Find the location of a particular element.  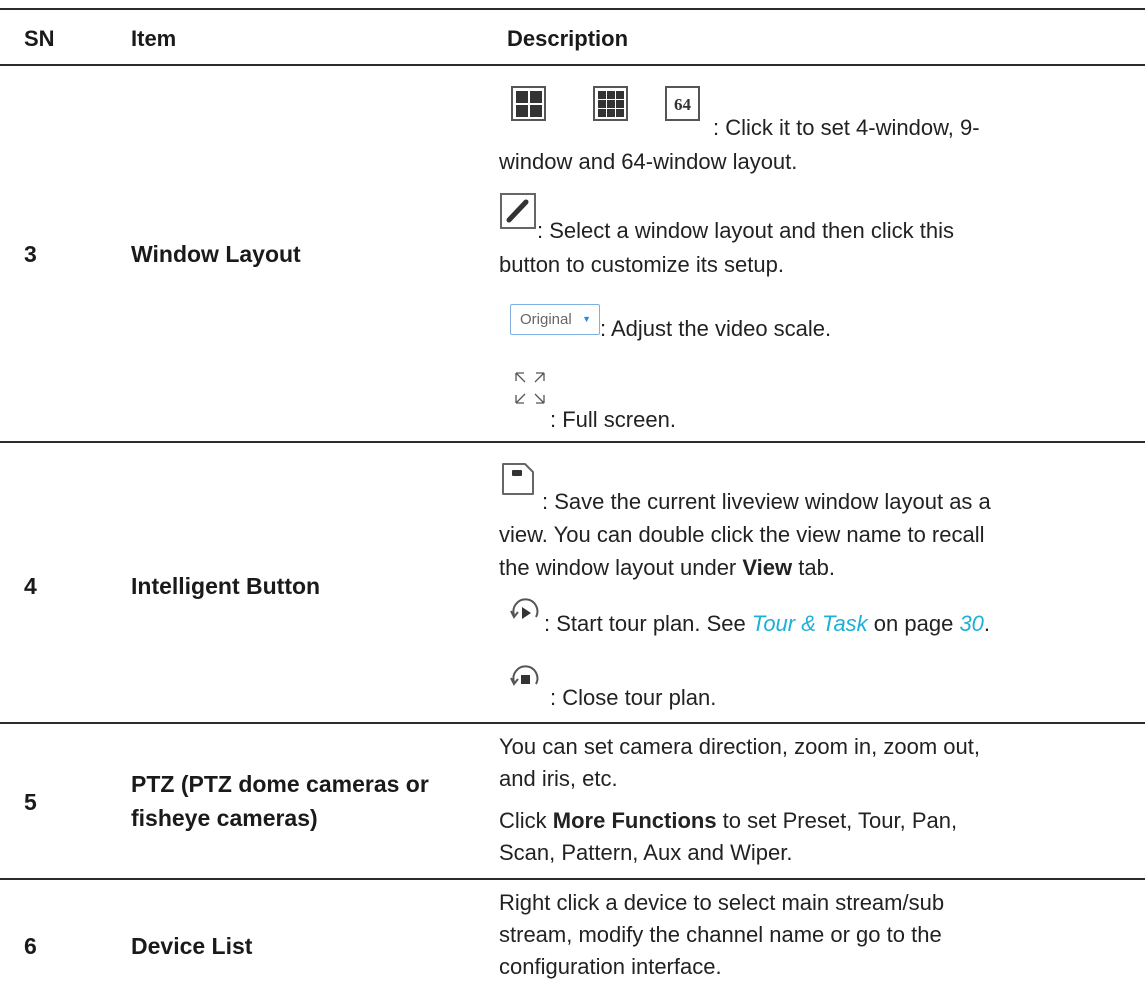

row-item: Window Layout is located at coordinates (216, 254).